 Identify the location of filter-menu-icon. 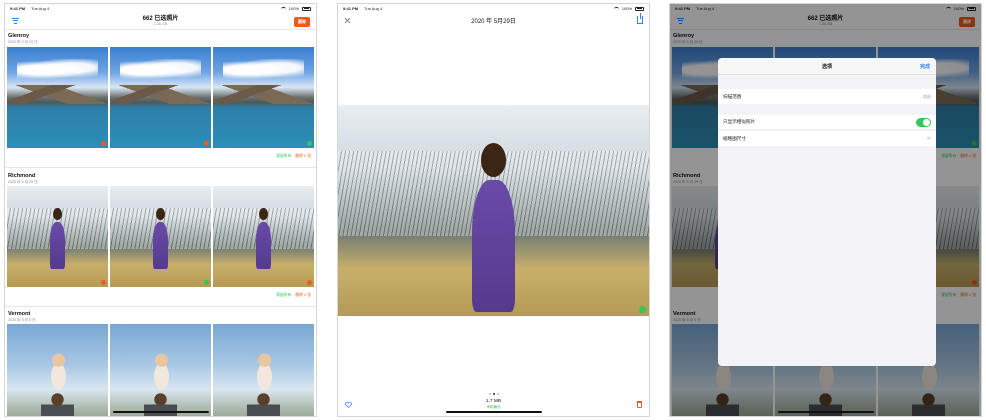
(15, 21).